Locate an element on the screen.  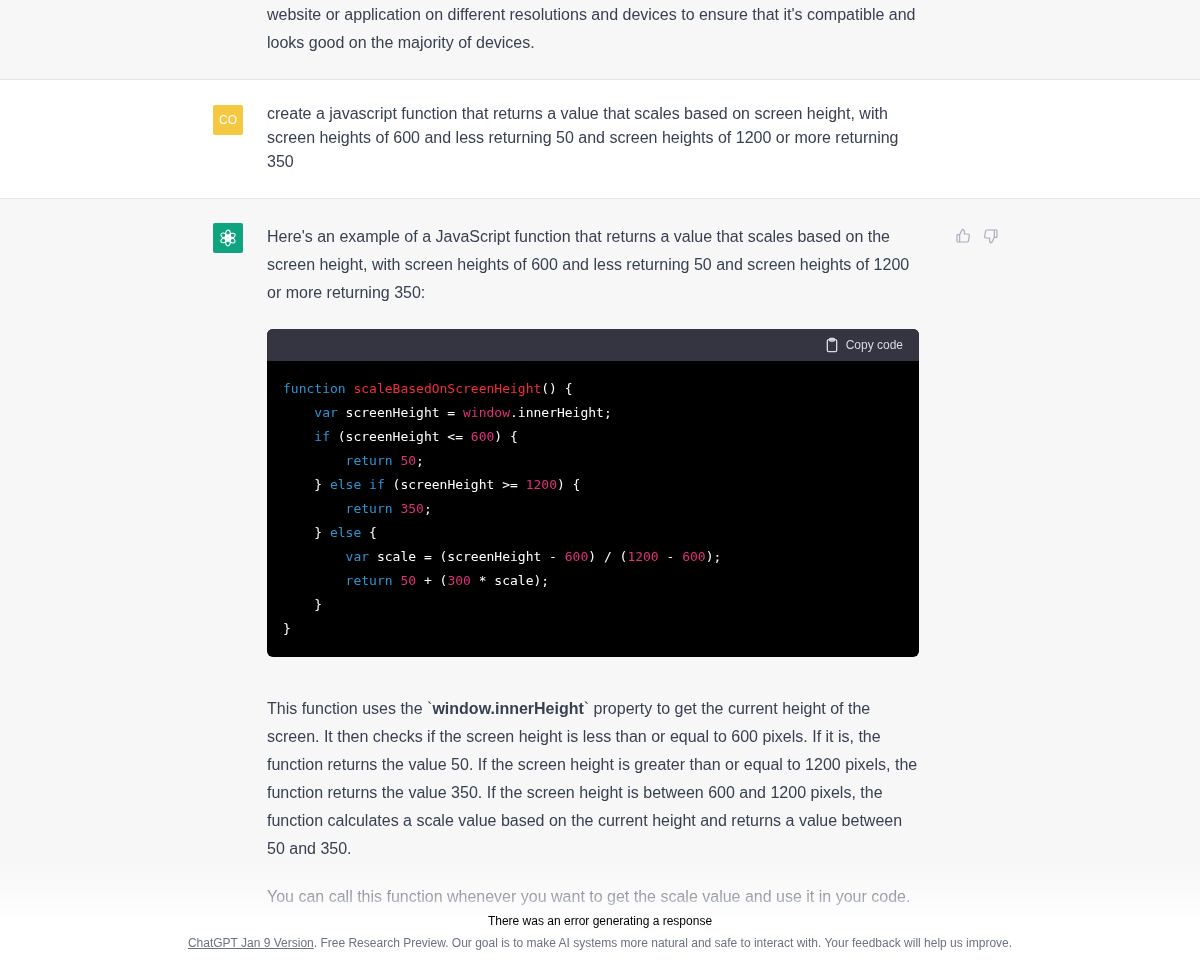
message-text: This function uses the `window.innerHeight` property to get the current height of the screen. It then checks if the screen height is less than or equal to 600 pixels. If it is, the function returns the value 50. If the screen height is greater than or equal to 1200 pixels, the function returns the value 350. If the screen height is between 600 and 1200 pixels, the function calculates a scale value based on the current height and returns a value between 50 and 350. is located at coordinates (593, 779).